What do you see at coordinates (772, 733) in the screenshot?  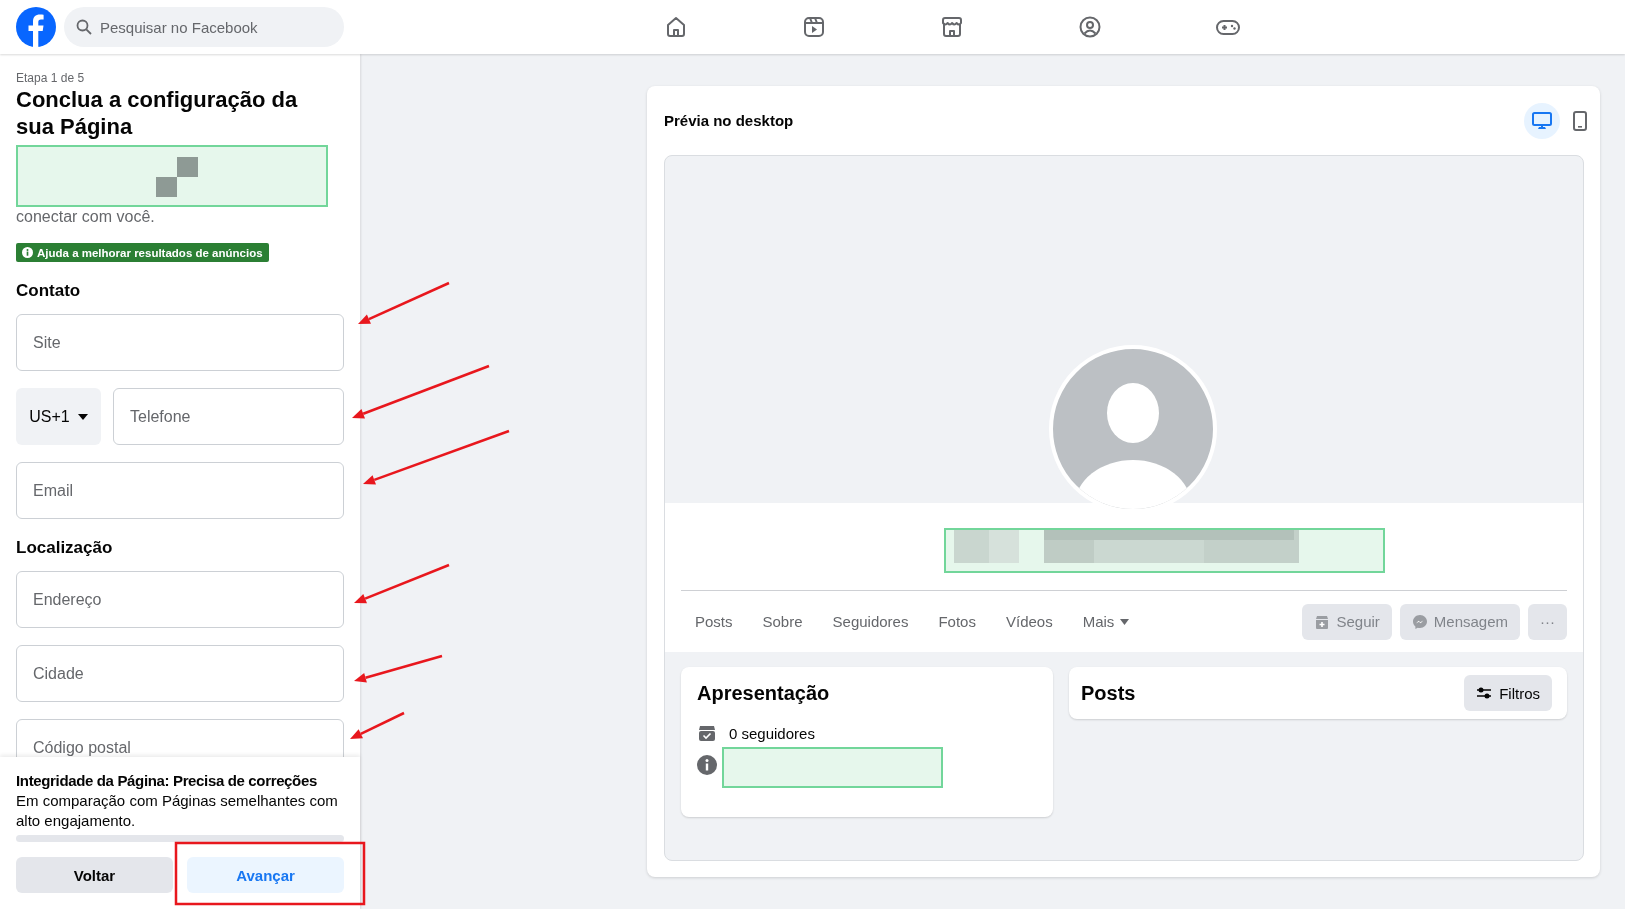 I see `followers-count: 0 seguidores` at bounding box center [772, 733].